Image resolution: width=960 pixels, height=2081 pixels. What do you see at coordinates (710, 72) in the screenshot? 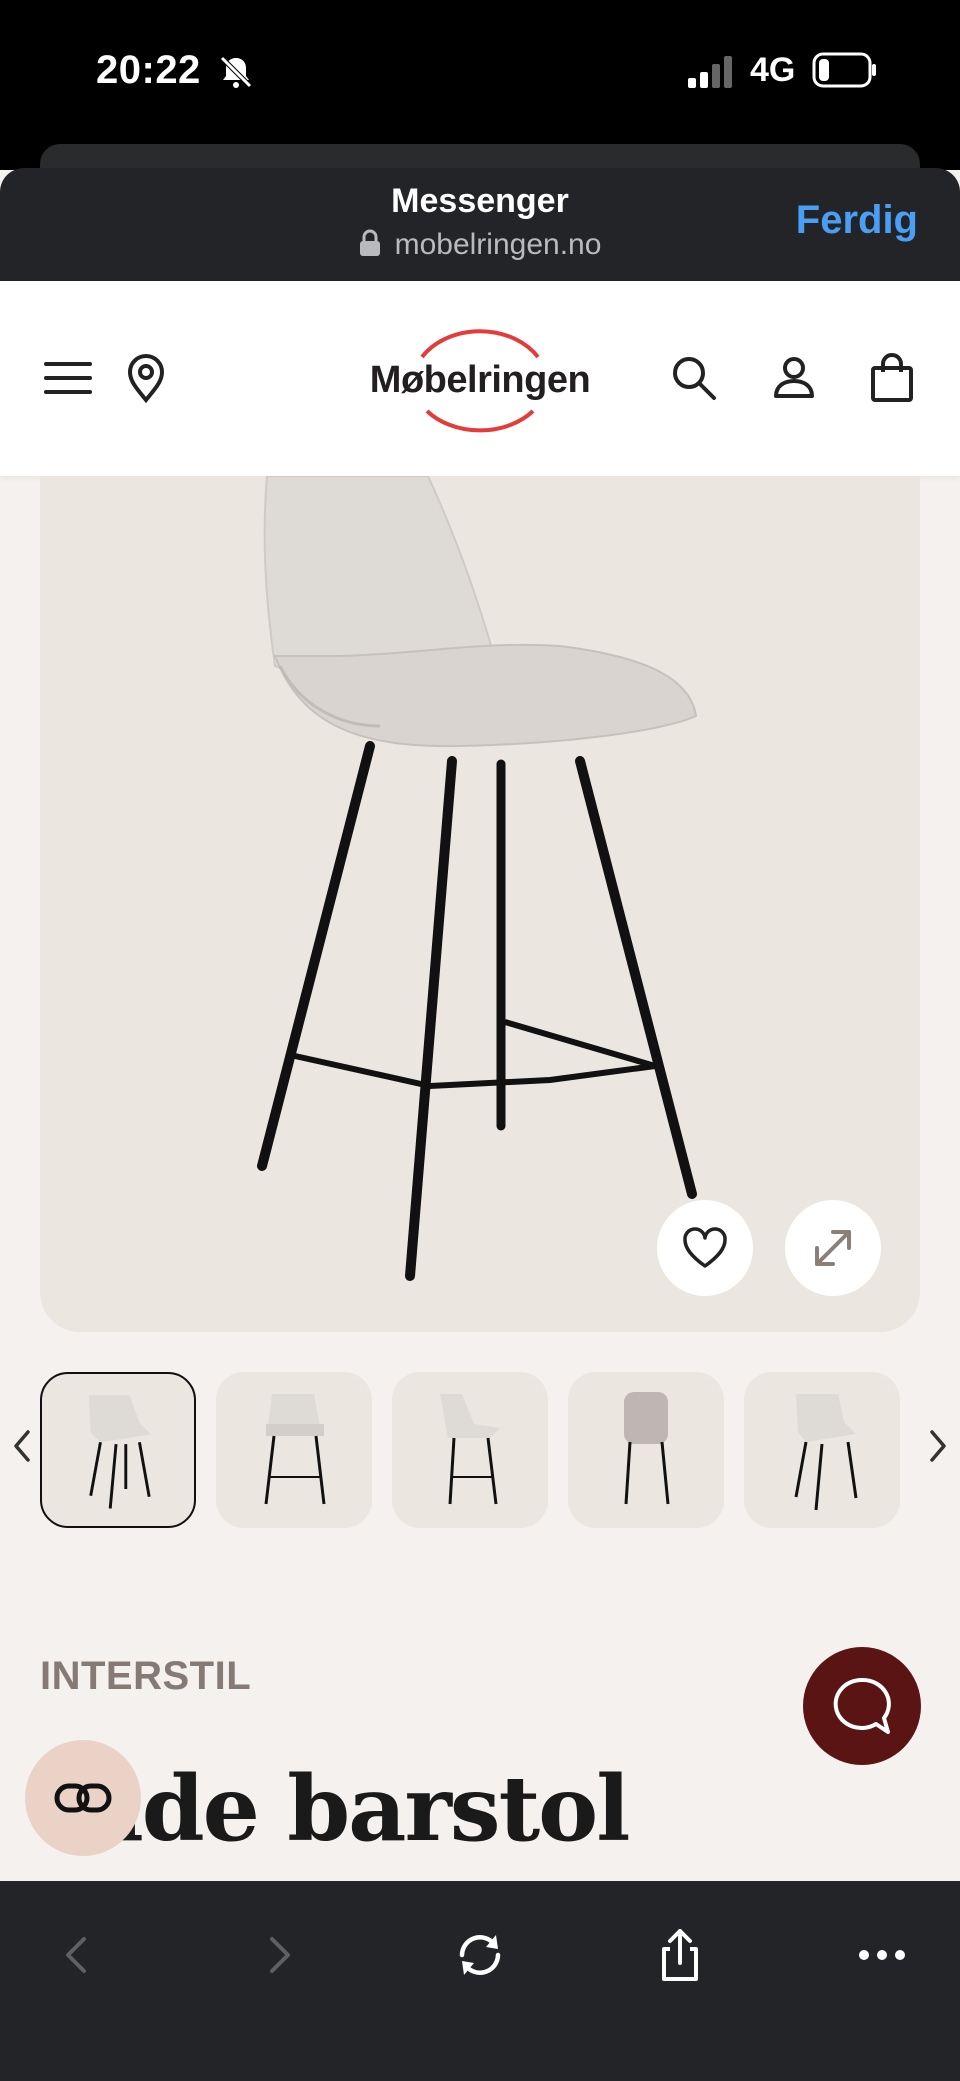
I see `signal-icon` at bounding box center [710, 72].